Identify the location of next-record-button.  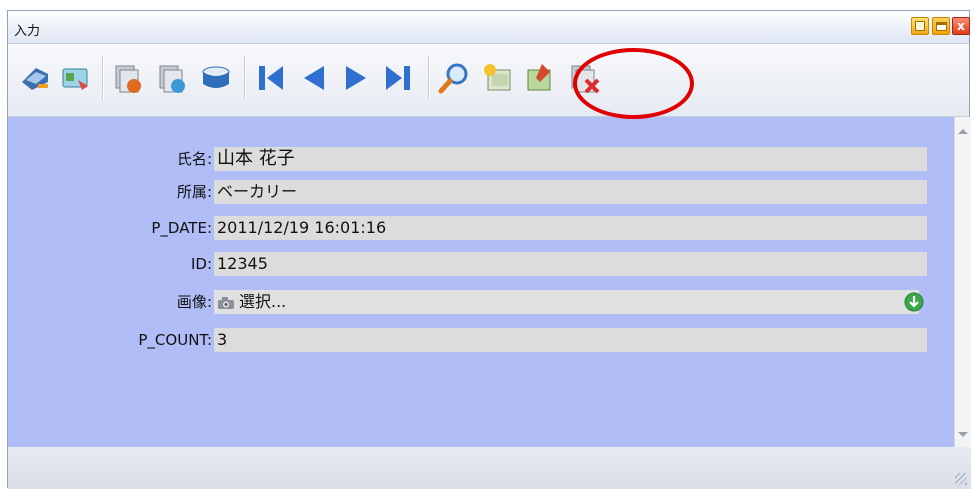
(356, 78).